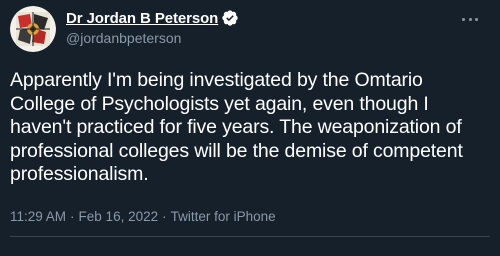 This screenshot has height=256, width=500. Describe the element at coordinates (152, 38) in the screenshot. I see `user-handle: @jordanbpeterson` at that location.